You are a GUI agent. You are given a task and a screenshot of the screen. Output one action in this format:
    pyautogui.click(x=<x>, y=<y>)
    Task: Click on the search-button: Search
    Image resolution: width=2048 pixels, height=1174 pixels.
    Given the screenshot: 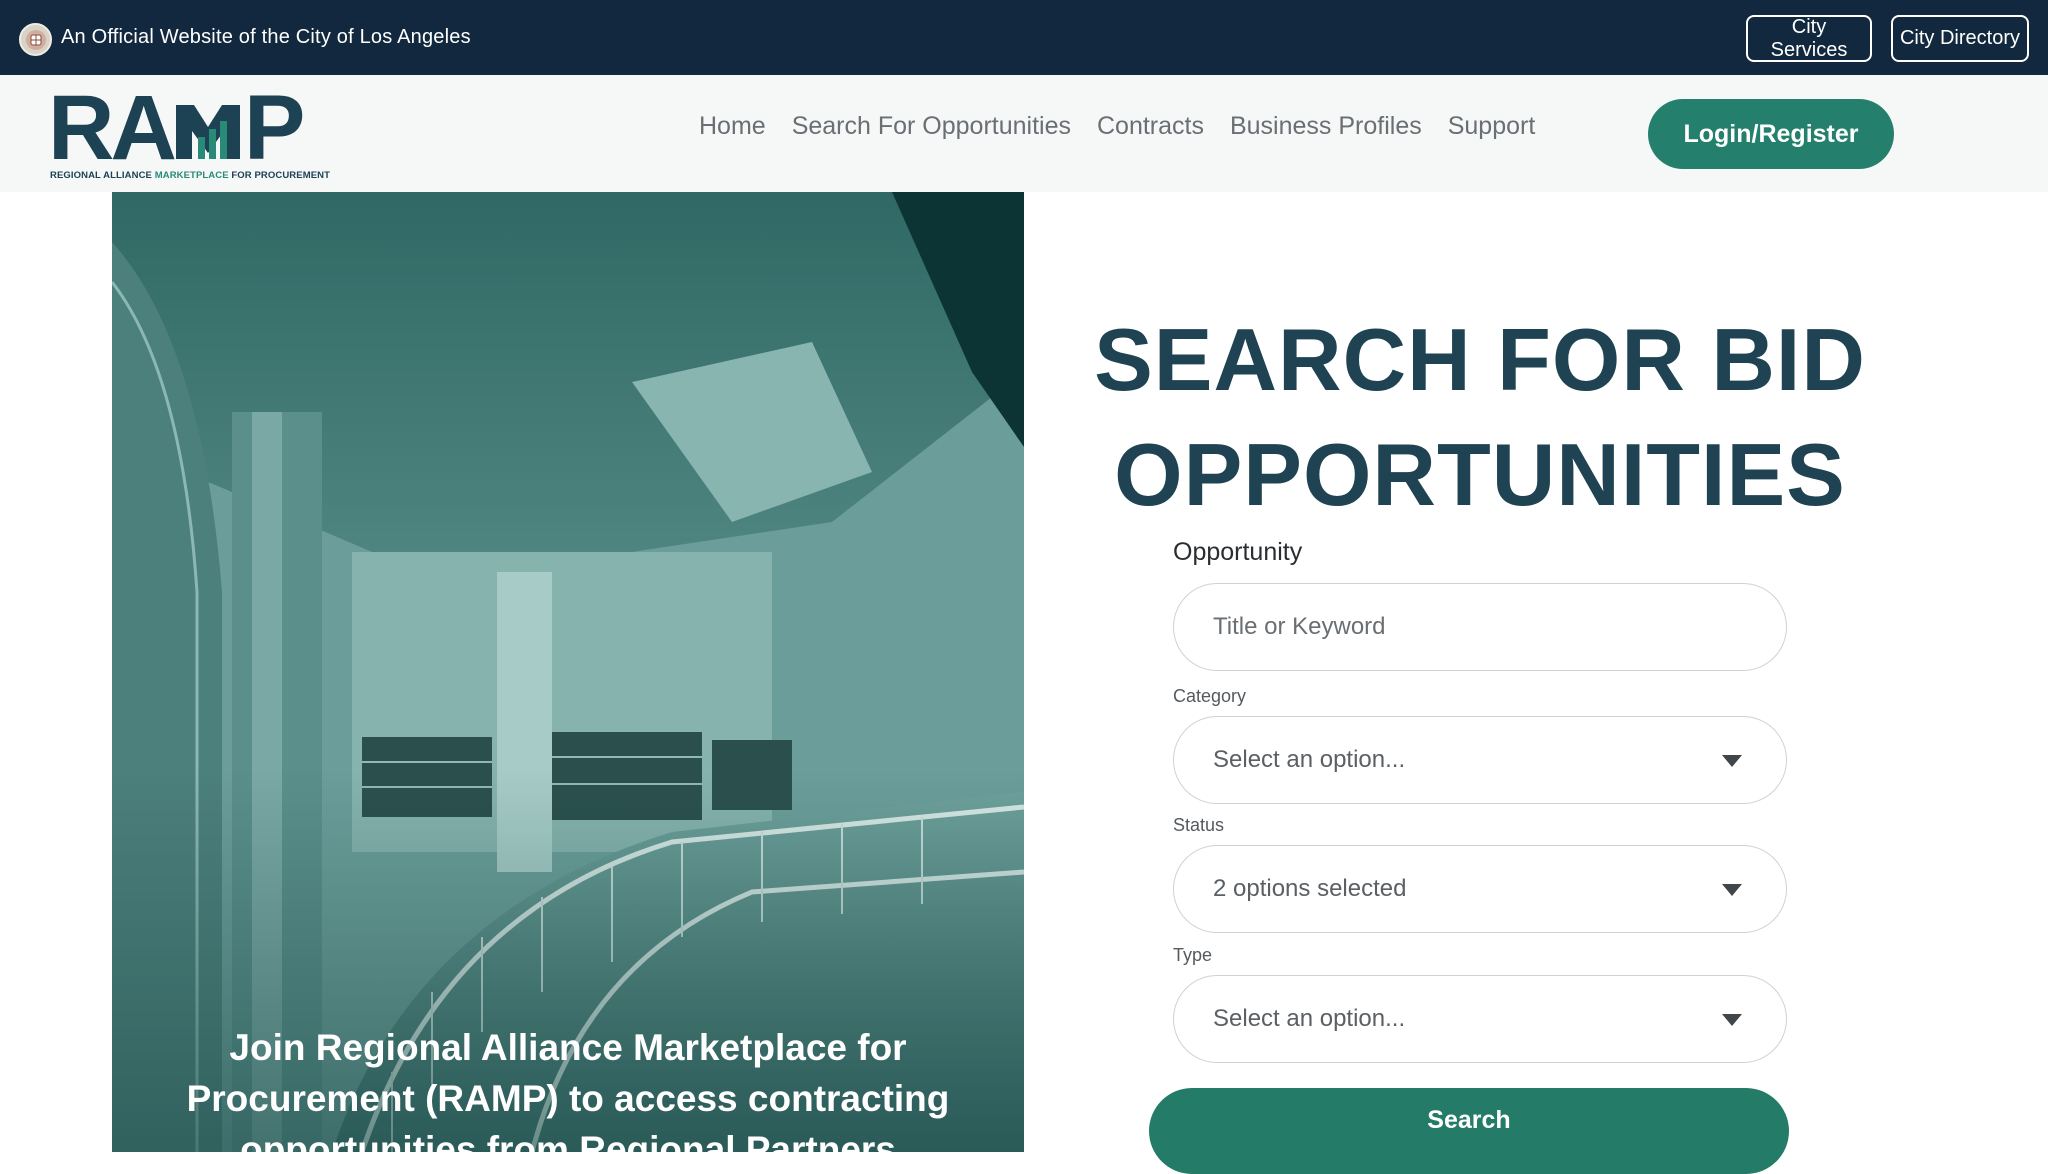 What is the action you would take?
    pyautogui.click(x=1469, y=1131)
    